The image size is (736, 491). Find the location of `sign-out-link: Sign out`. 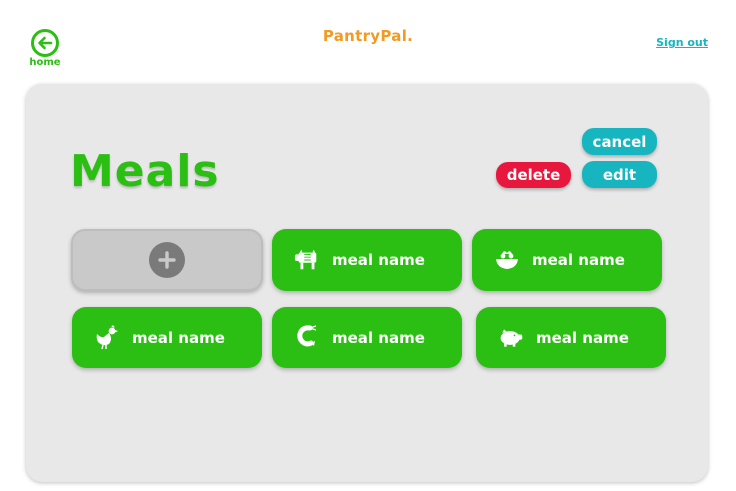

sign-out-link: Sign out is located at coordinates (682, 42).